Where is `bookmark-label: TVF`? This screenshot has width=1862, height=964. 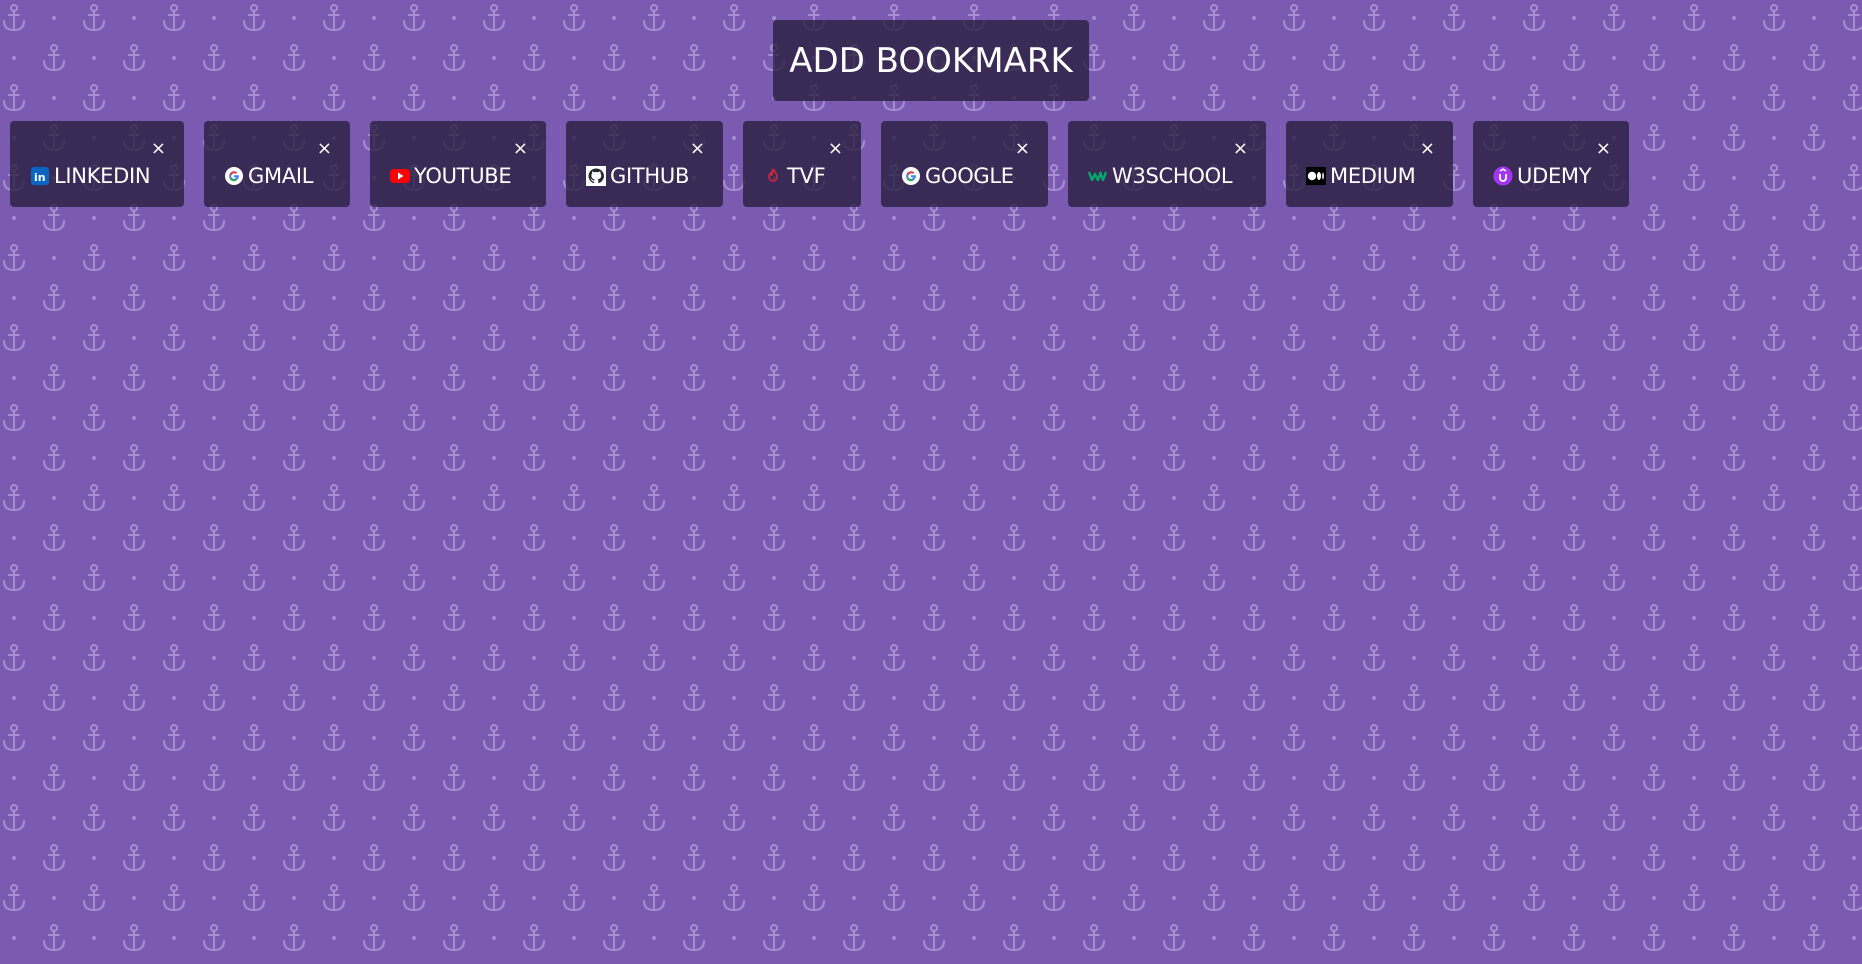
bookmark-label: TVF is located at coordinates (806, 176).